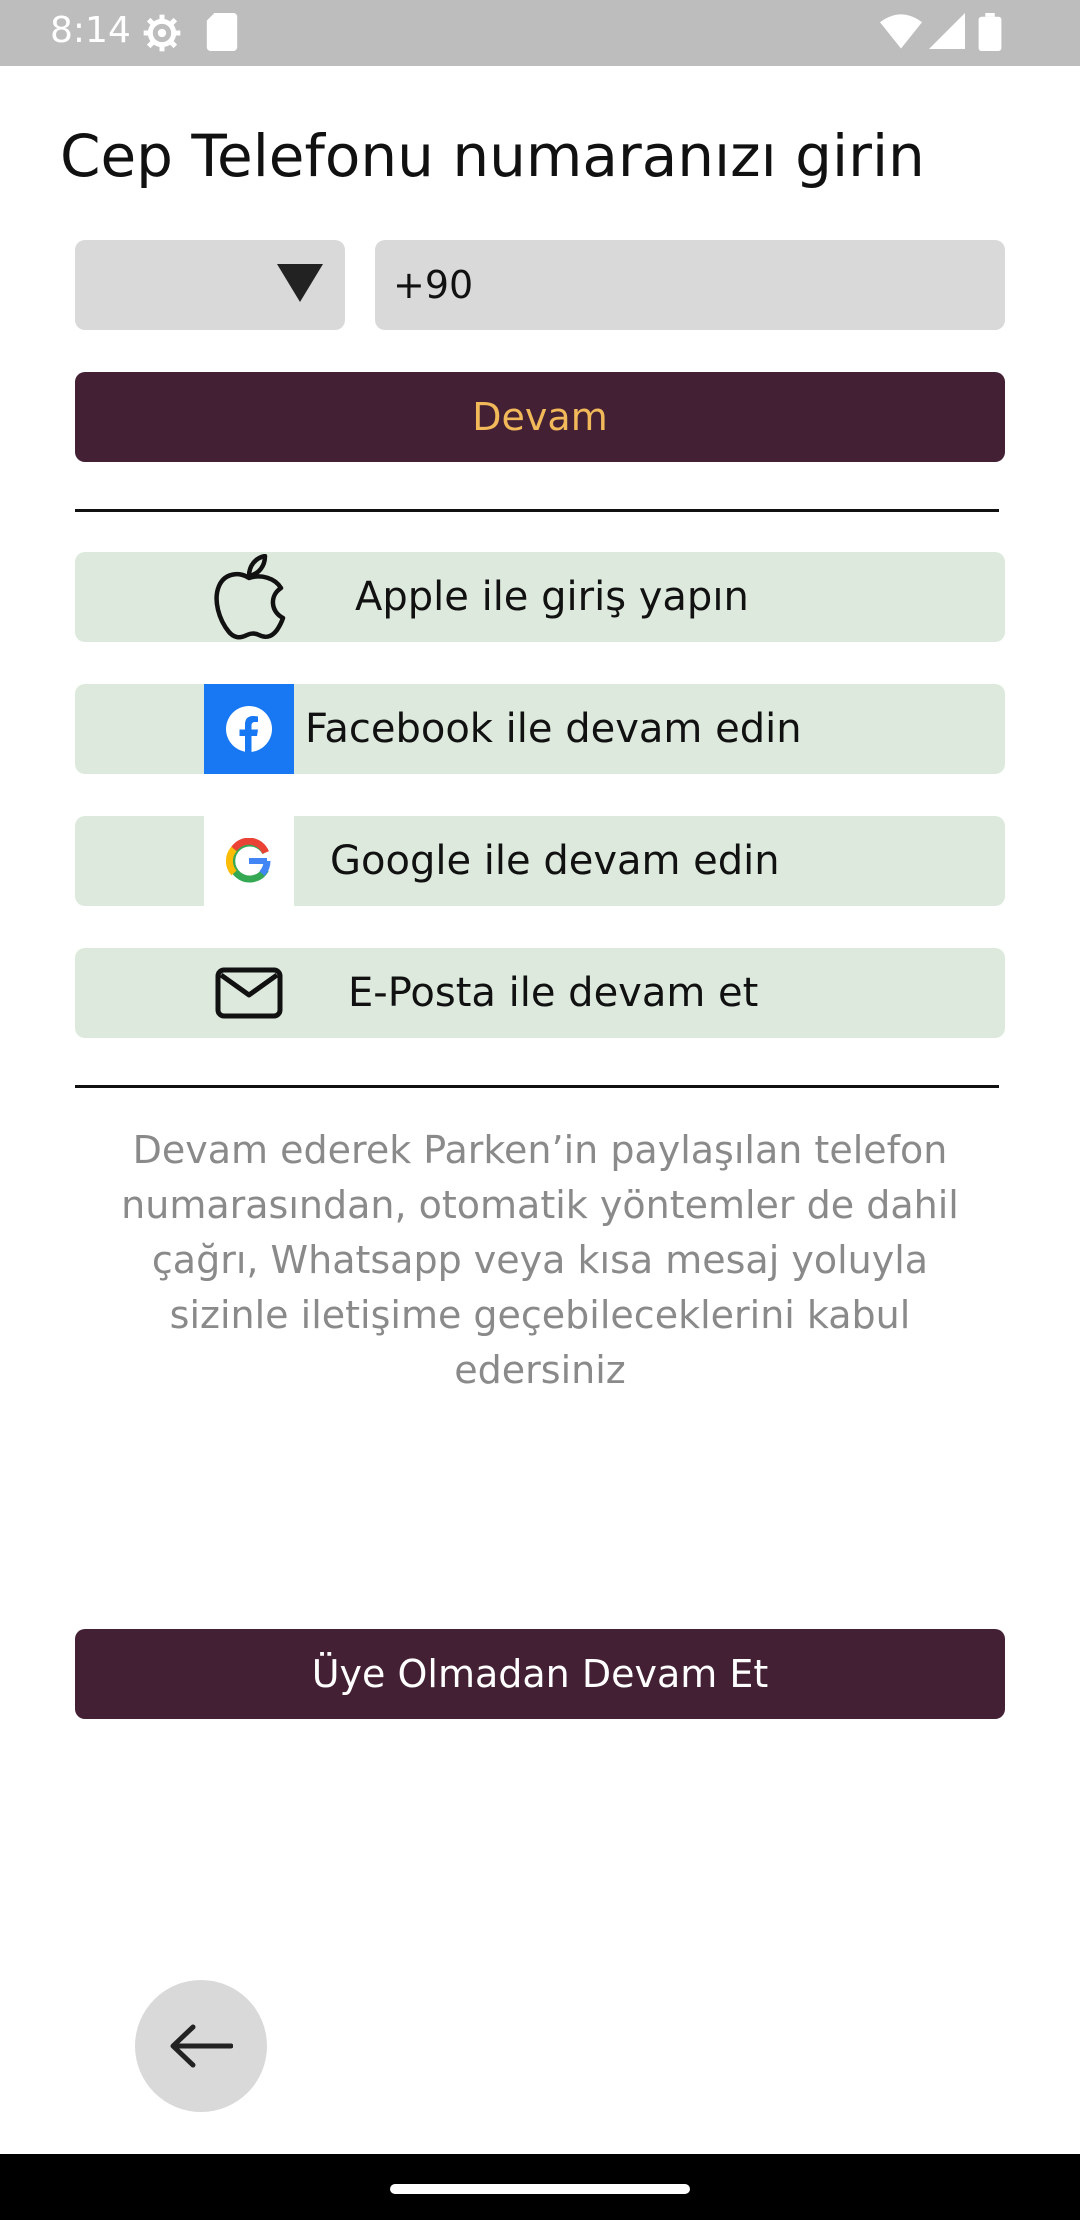 The image size is (1080, 2220). I want to click on battery-icon, so click(990, 32).